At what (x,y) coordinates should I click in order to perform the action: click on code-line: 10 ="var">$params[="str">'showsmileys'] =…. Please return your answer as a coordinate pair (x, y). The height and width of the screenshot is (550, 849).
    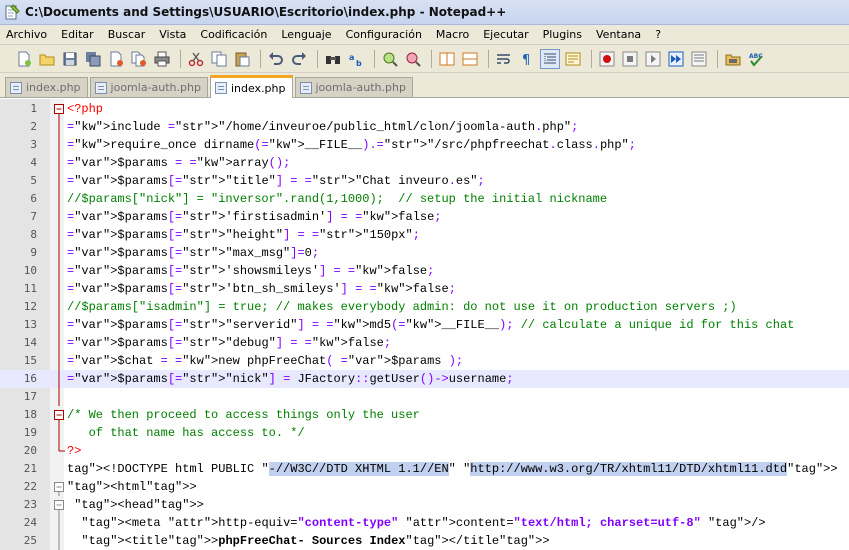
    Looking at the image, I should click on (424, 271).